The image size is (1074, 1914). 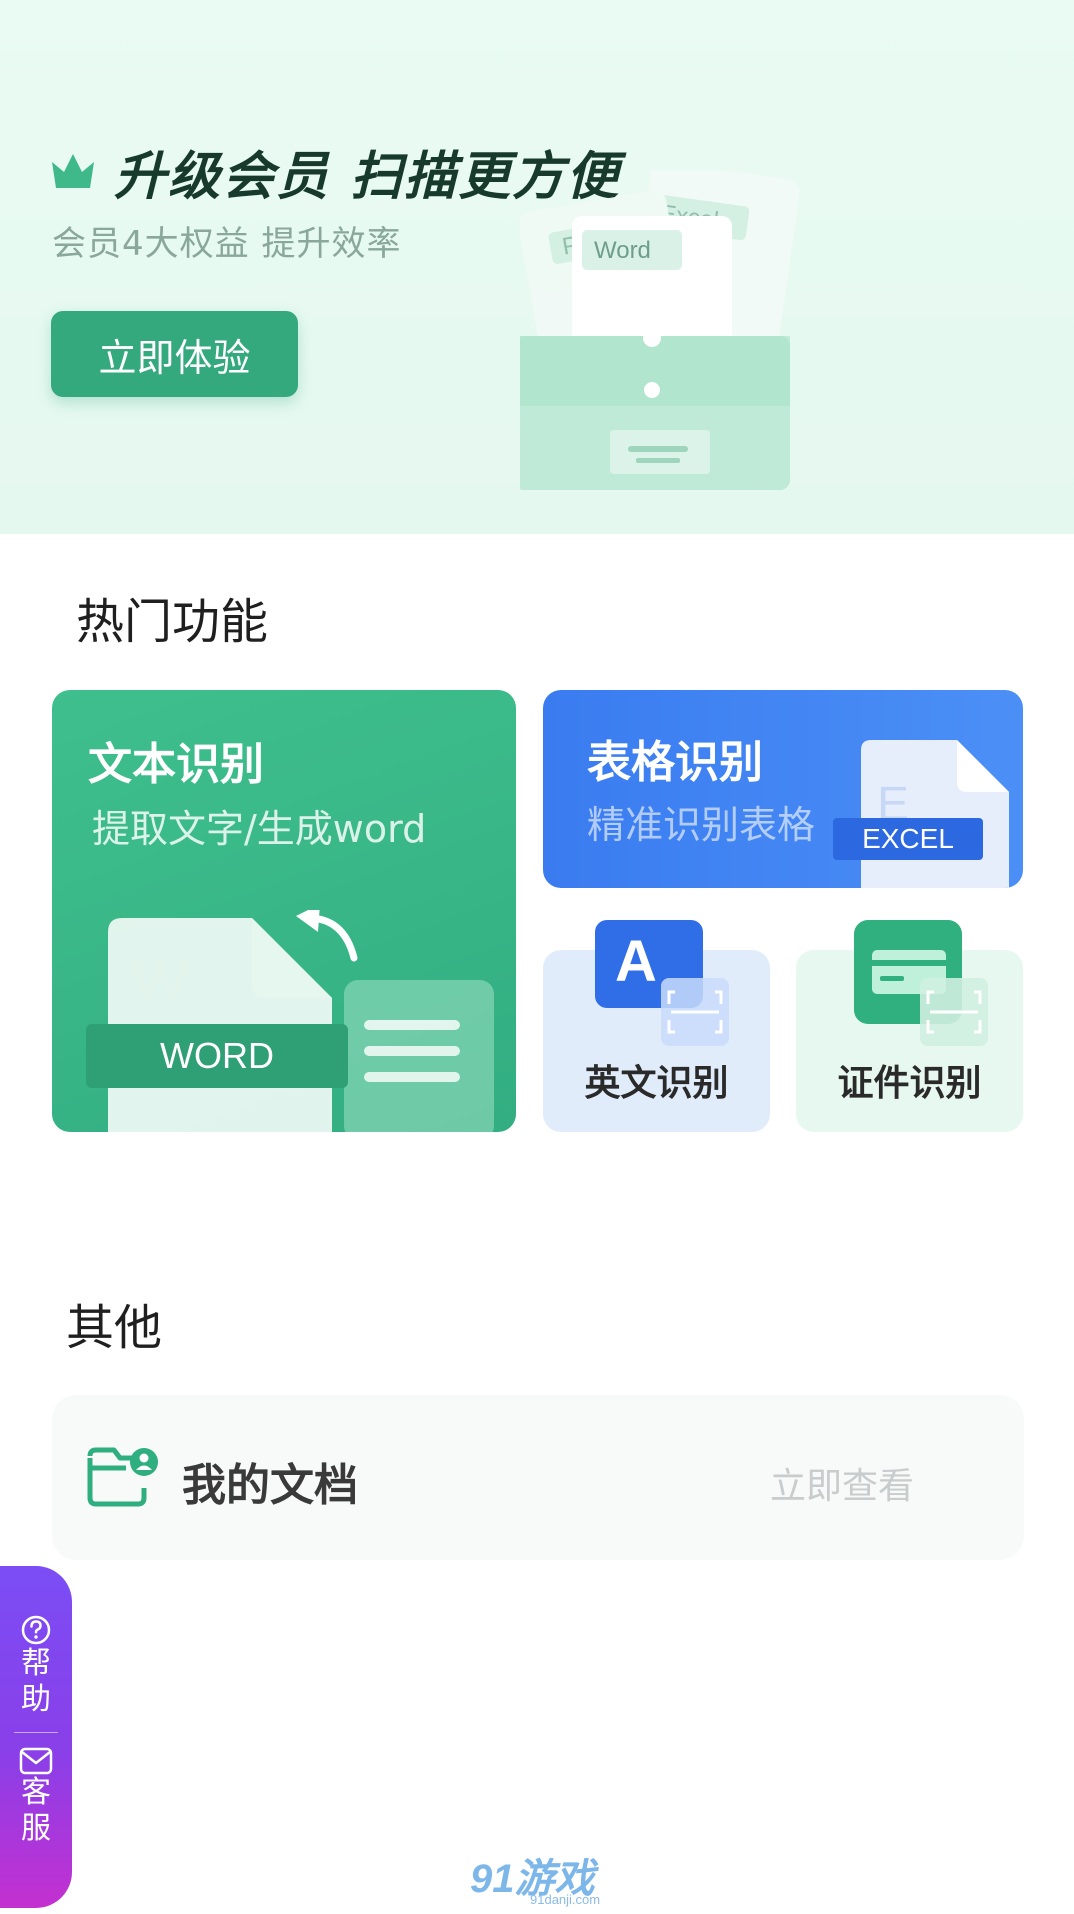 What do you see at coordinates (73, 171) in the screenshot?
I see `crown-icon` at bounding box center [73, 171].